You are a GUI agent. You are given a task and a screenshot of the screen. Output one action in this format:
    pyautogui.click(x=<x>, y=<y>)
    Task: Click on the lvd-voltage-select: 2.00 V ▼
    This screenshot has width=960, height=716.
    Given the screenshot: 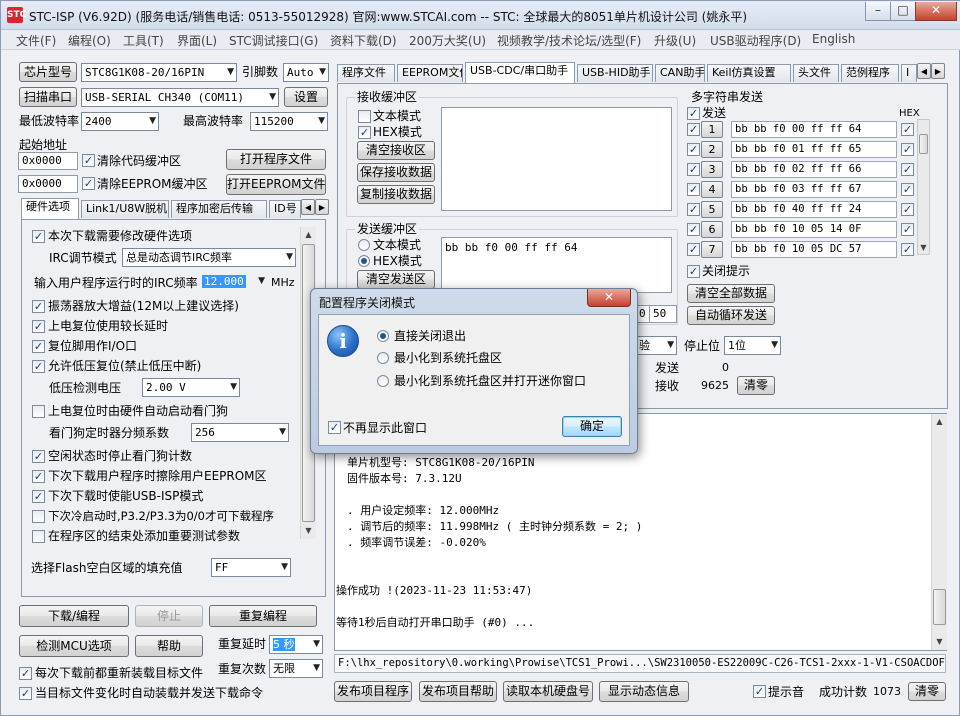 What is the action you would take?
    pyautogui.click(x=191, y=387)
    